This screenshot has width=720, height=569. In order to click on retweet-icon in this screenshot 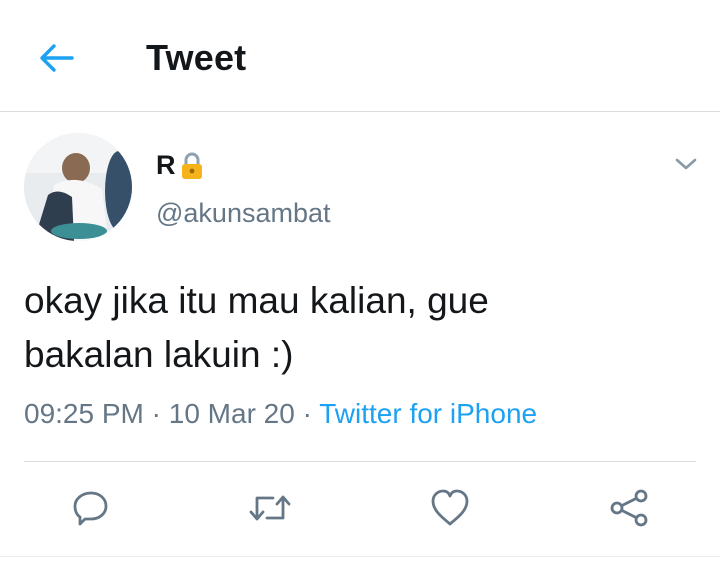, I will do `click(270, 508)`.